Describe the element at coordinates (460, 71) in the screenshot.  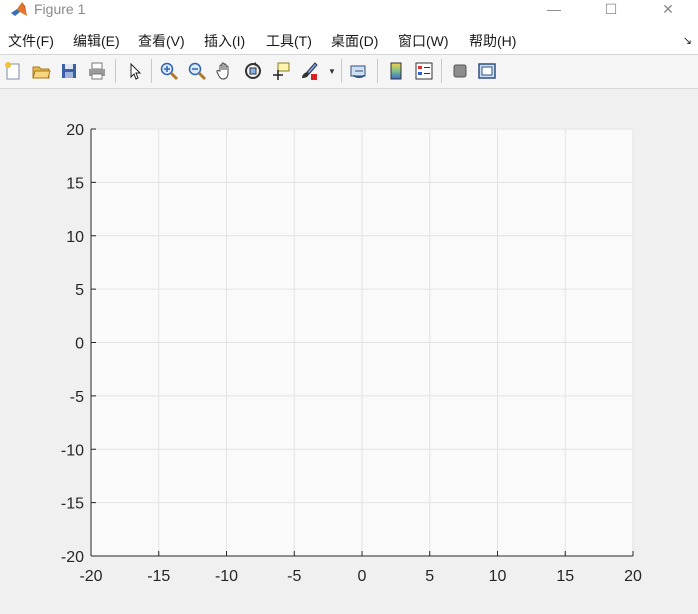
I see `hide-plot-tools-icon` at that location.